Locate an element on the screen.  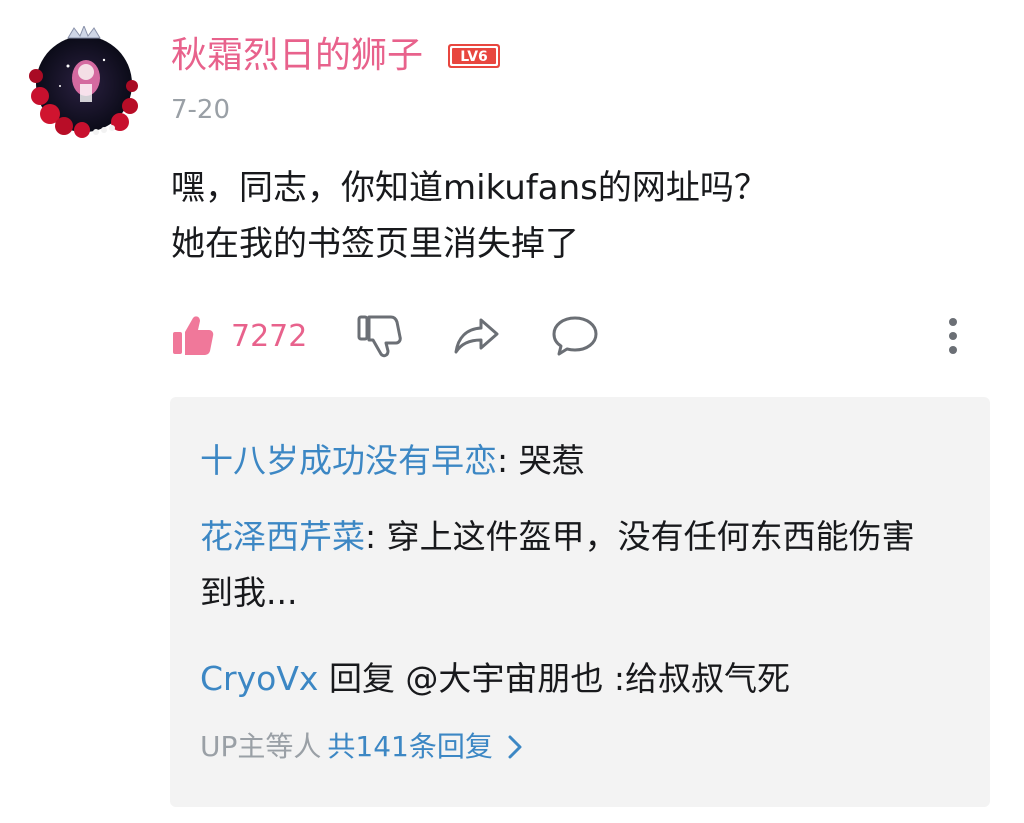
thumbs-up-icon is located at coordinates (193, 335).